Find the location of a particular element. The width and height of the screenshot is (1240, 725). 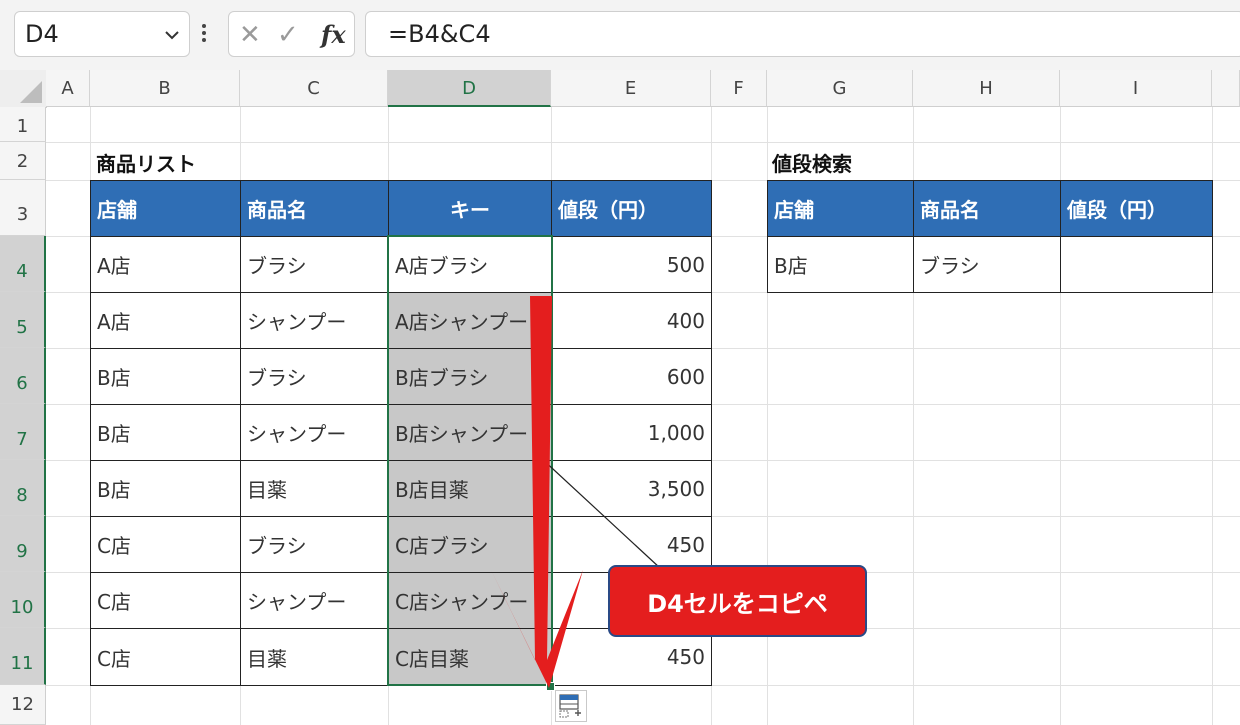

enter-icon: ✓ is located at coordinates (288, 35).